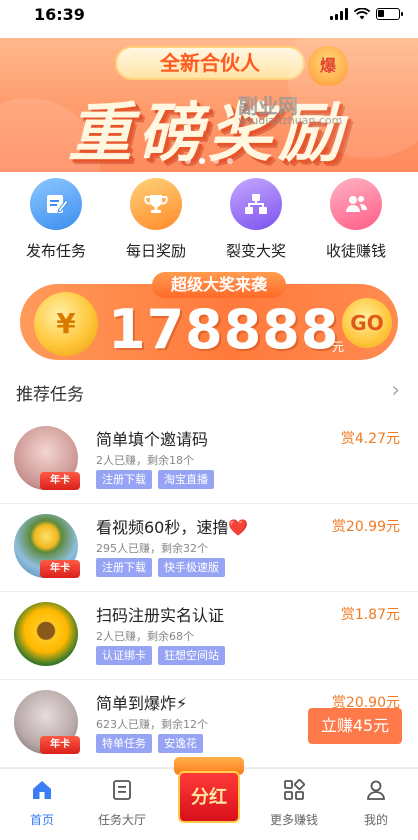 Image resolution: width=418 pixels, height=840 pixels. What do you see at coordinates (209, 460) in the screenshot?
I see `task-item: 年卡 简单填个邀请码 2人已赚，剩余18个 注册下载 淘宝直播 赏4.27元` at bounding box center [209, 460].